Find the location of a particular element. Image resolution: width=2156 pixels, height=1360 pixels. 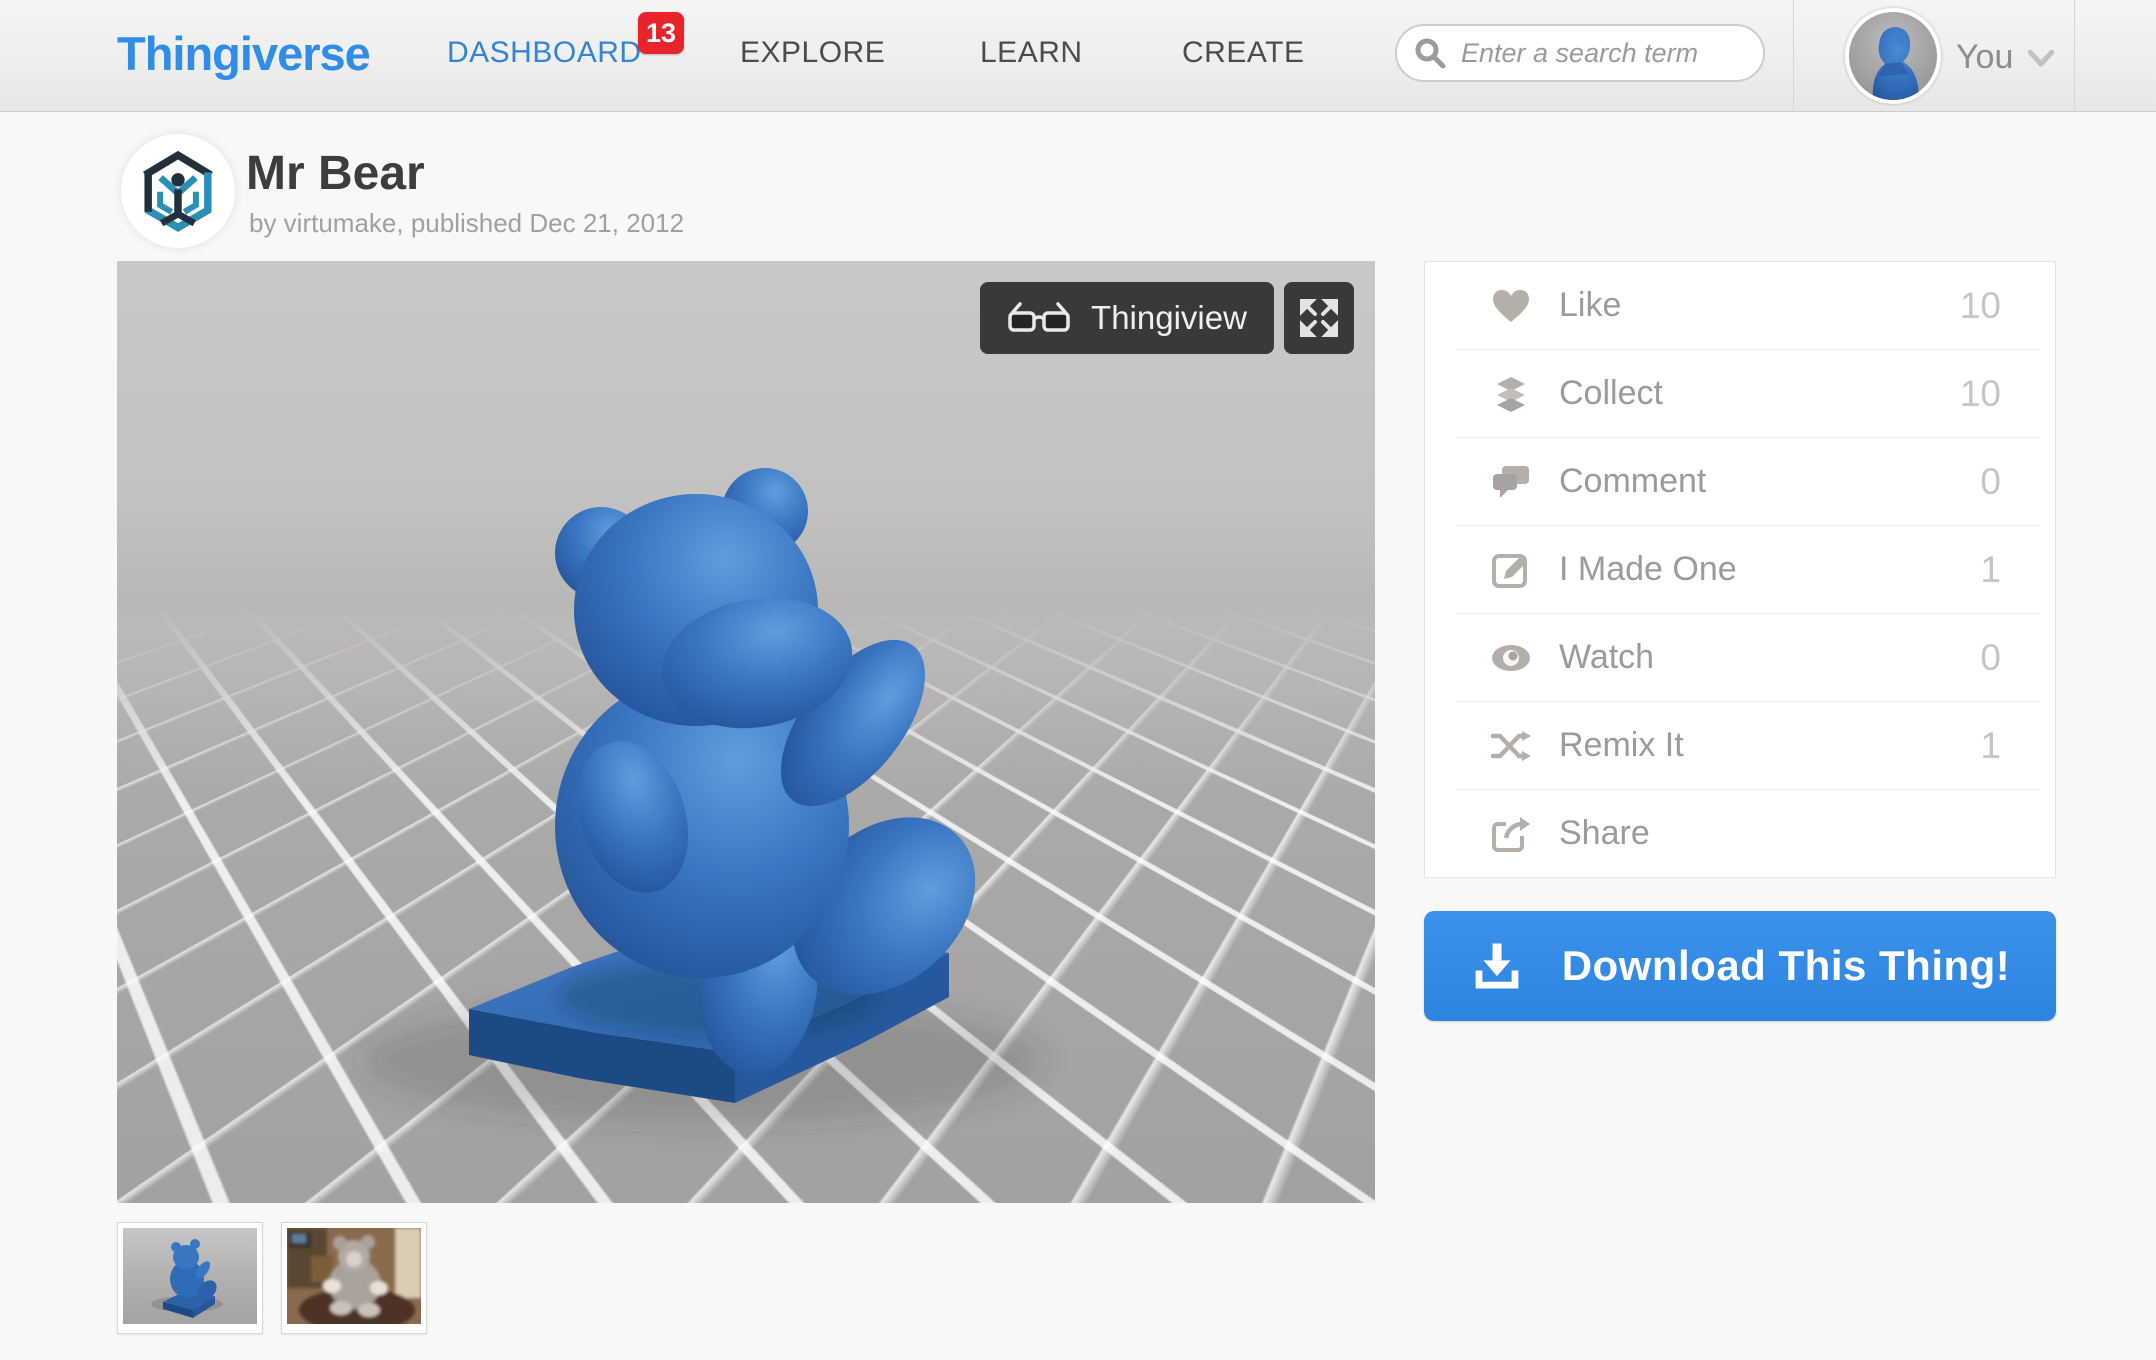

virtumake-logo-icon is located at coordinates (178, 191).